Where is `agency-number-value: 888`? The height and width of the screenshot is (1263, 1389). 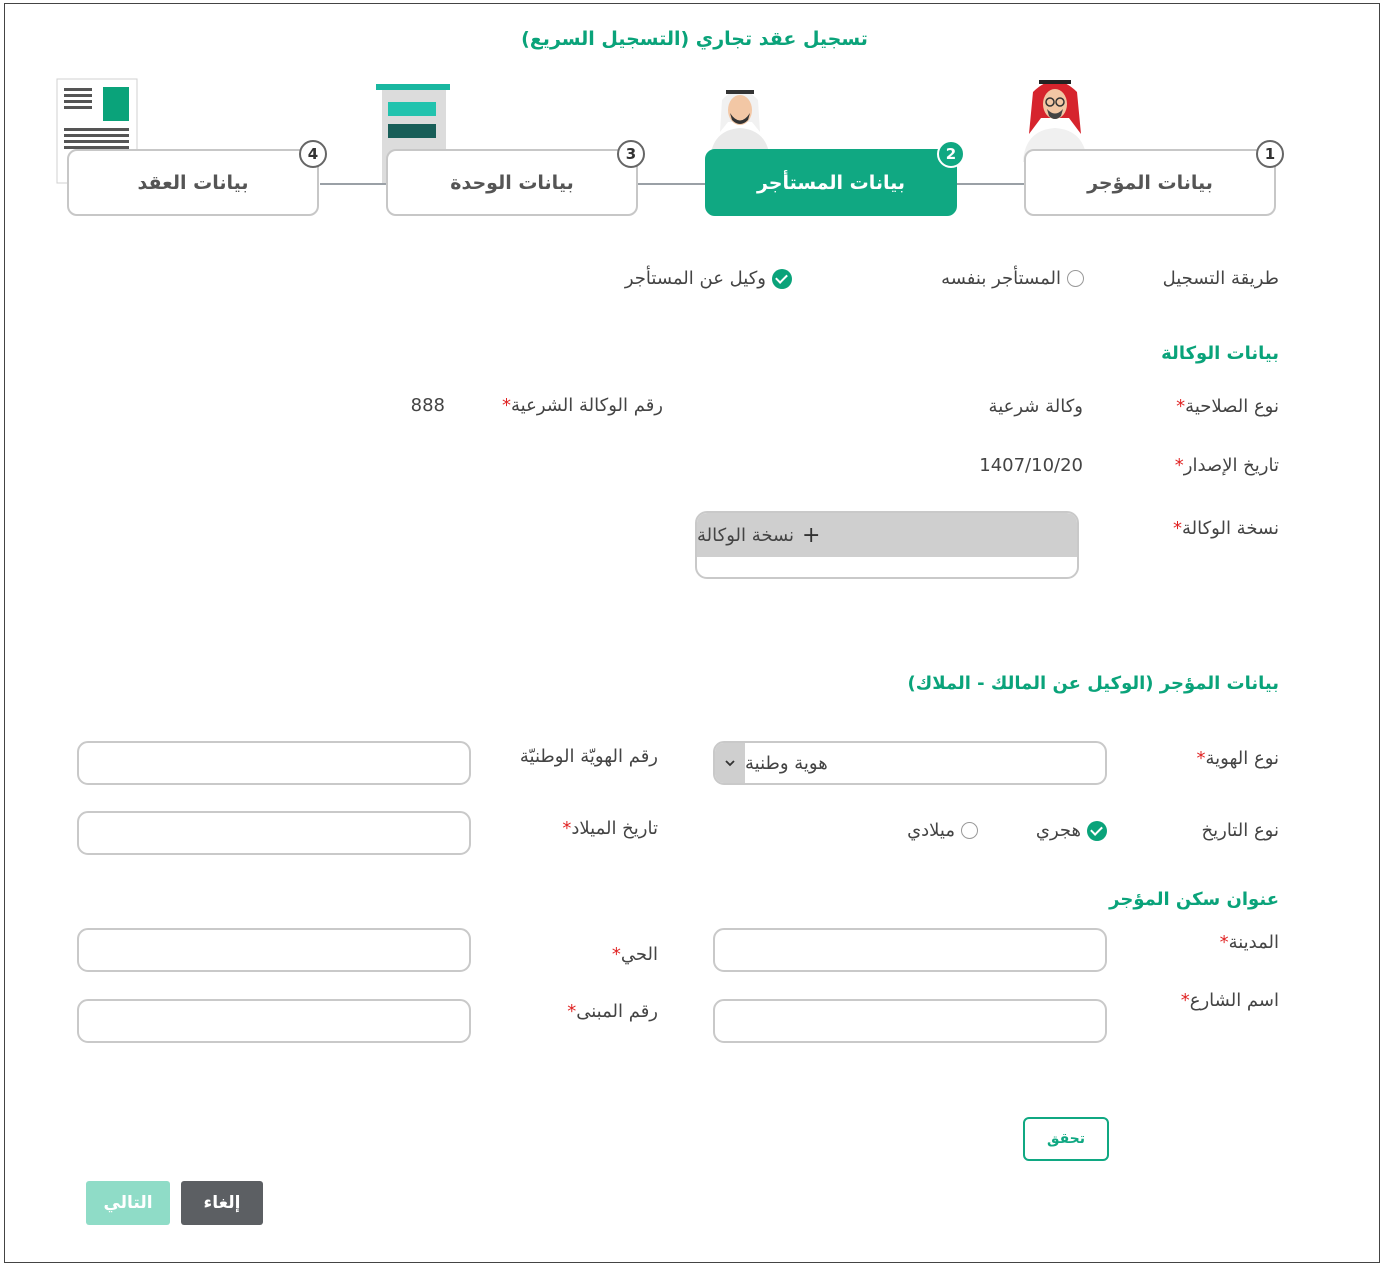
agency-number-value: 888 is located at coordinates (427, 405).